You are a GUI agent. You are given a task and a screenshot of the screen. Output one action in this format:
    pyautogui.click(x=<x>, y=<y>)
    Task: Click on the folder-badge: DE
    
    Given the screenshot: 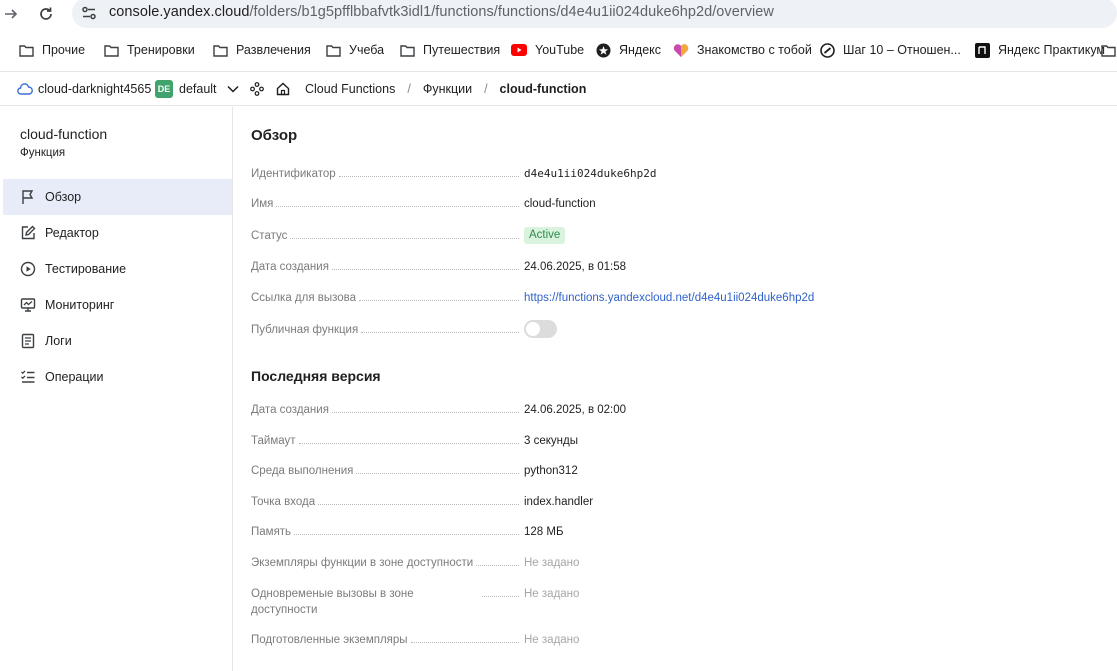 What is the action you would take?
    pyautogui.click(x=164, y=88)
    